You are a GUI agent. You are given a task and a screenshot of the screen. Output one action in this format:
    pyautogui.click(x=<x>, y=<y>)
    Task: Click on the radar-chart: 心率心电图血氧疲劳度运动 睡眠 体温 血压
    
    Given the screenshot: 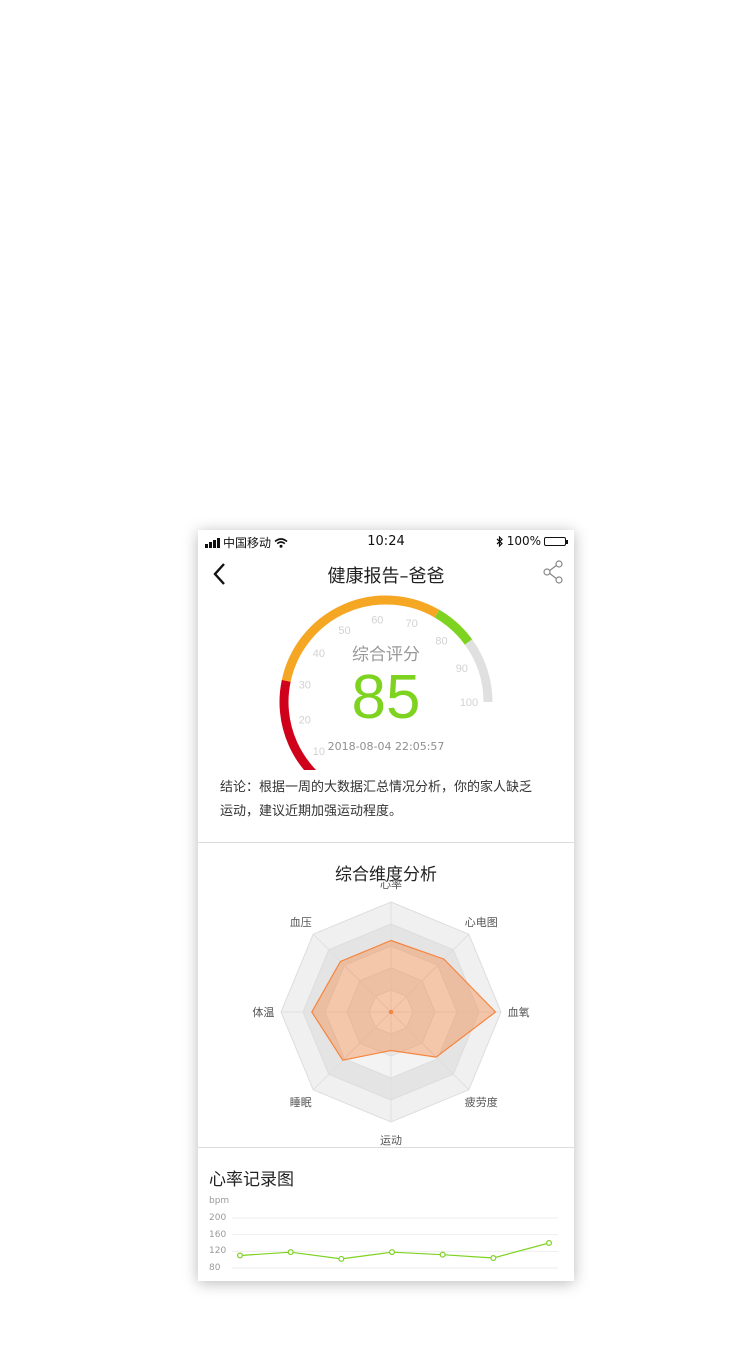 What is the action you would take?
    pyautogui.click(x=386, y=1012)
    